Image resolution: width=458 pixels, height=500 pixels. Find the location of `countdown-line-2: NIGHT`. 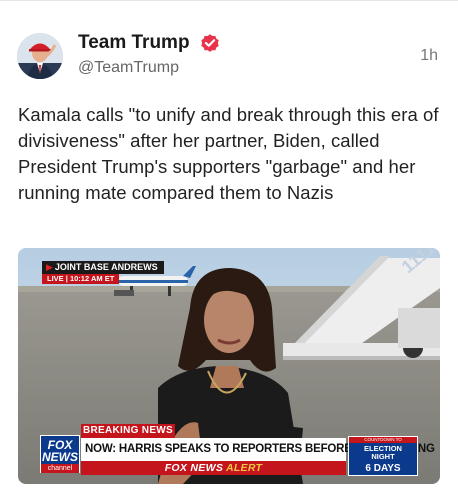

countdown-line-2: NIGHT is located at coordinates (383, 456).